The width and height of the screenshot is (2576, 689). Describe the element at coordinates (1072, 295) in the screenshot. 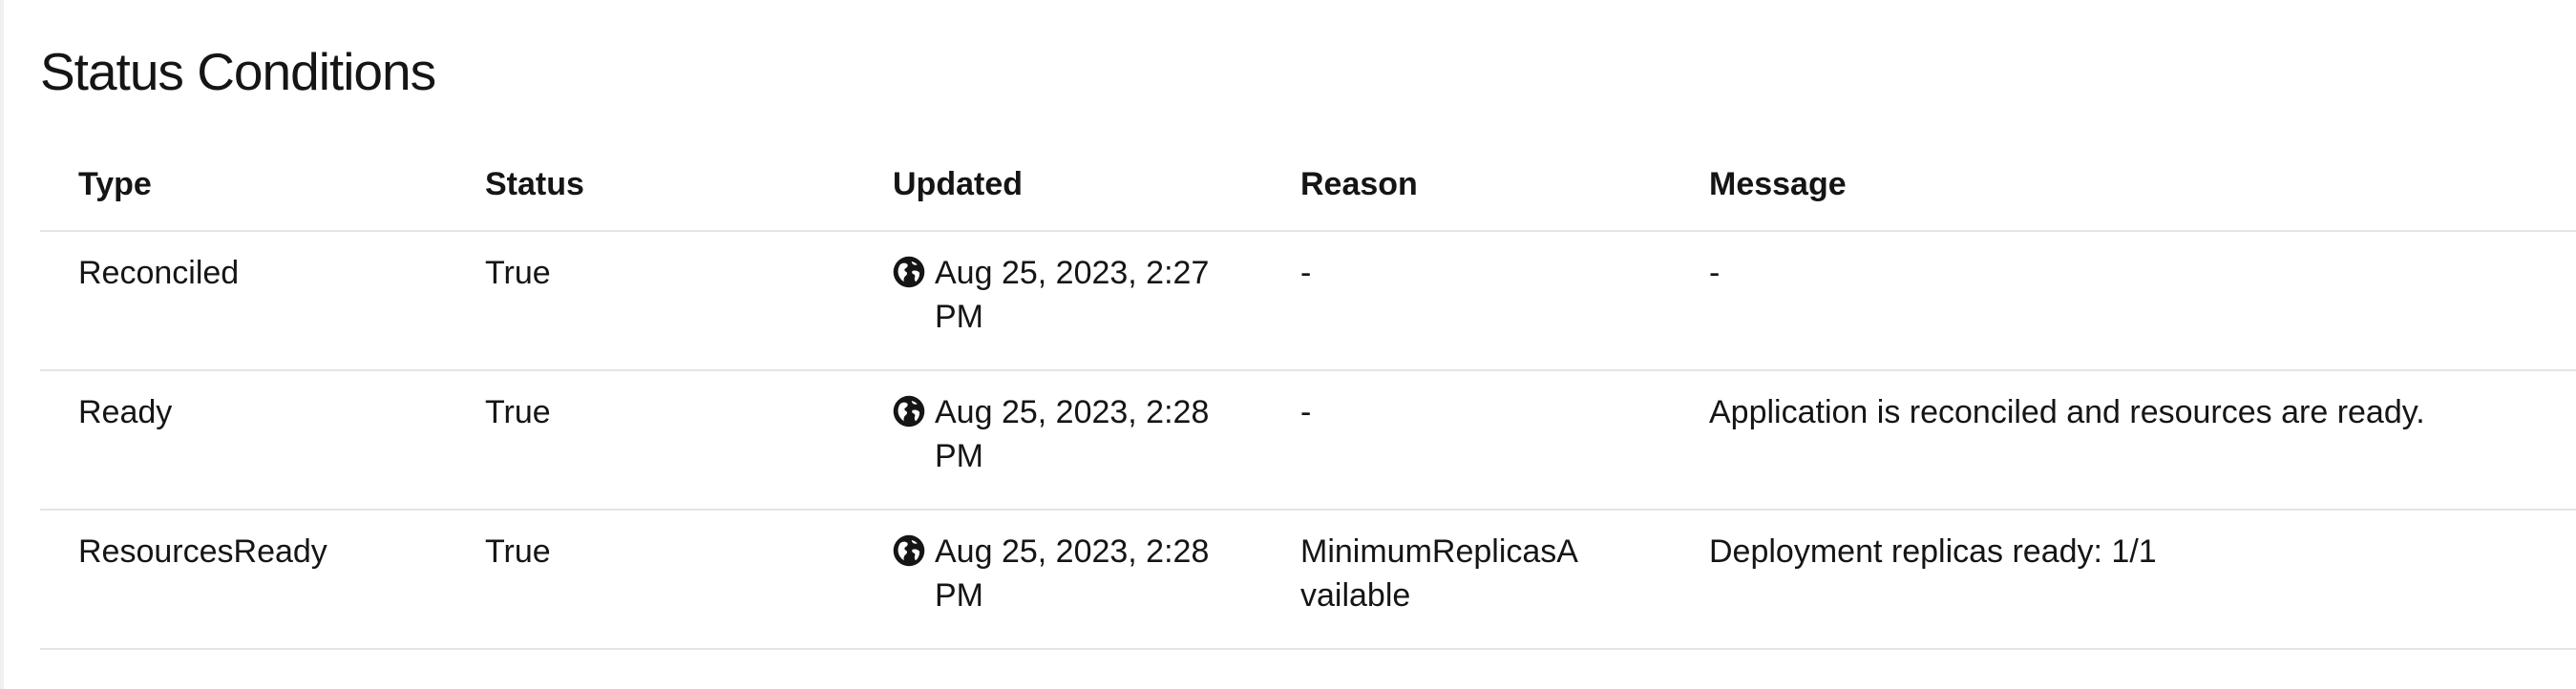

I see `timestamp-text: Aug 25, 2023, 2:27 PM` at that location.